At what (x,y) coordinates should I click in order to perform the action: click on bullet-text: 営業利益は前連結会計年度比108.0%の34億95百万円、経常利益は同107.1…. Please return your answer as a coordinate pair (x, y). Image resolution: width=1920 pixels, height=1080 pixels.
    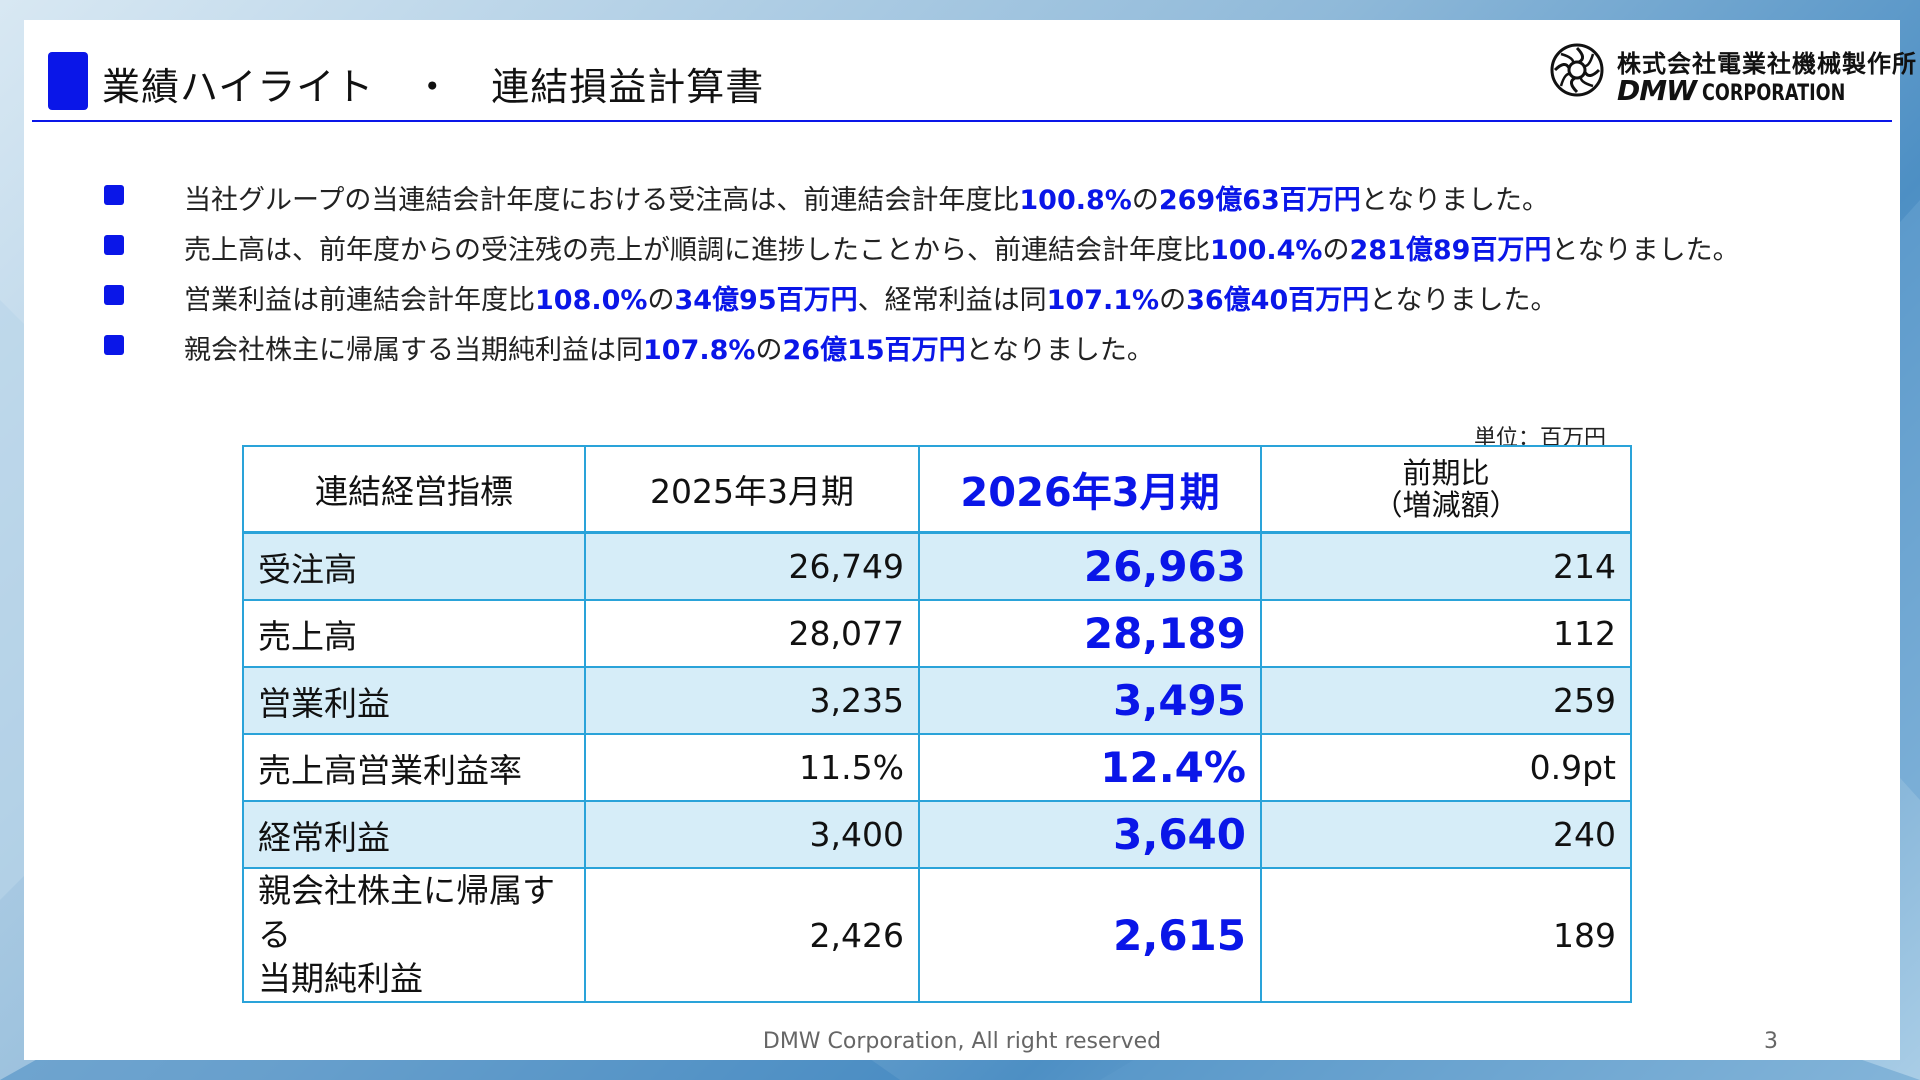
    Looking at the image, I should click on (870, 297).